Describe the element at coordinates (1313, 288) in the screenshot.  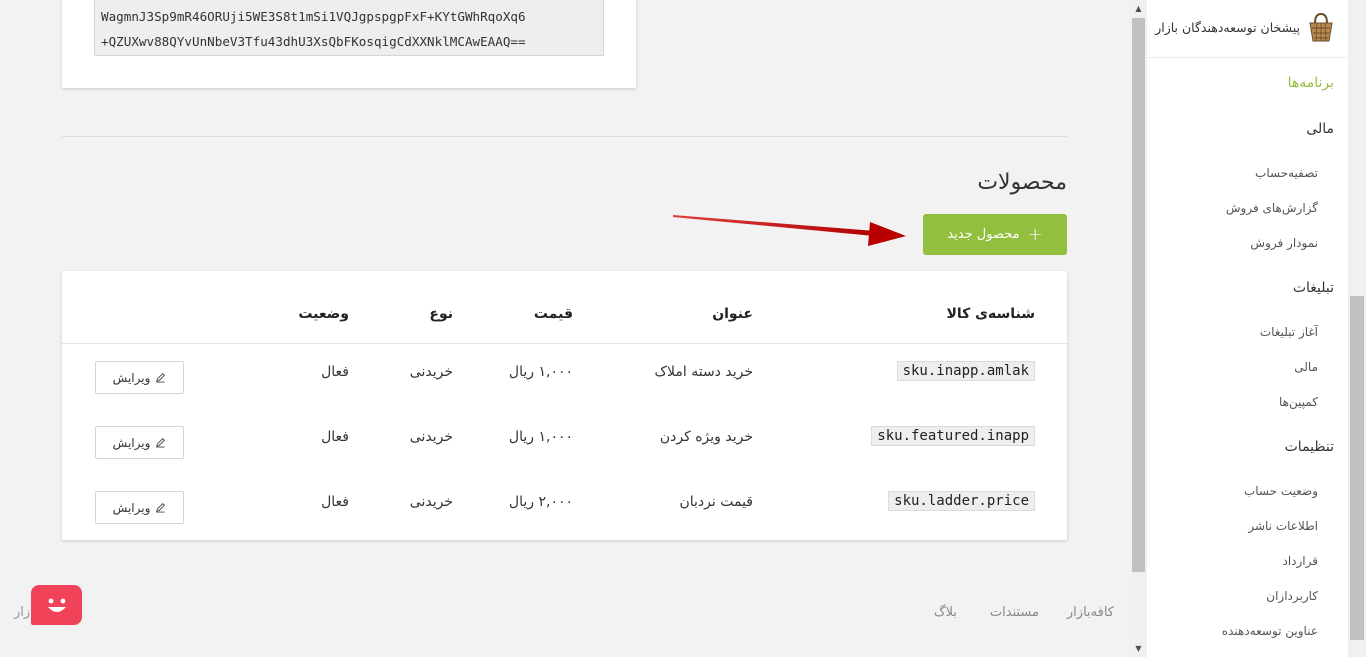
I see `sidebar-section-ads: تبلیغات` at that location.